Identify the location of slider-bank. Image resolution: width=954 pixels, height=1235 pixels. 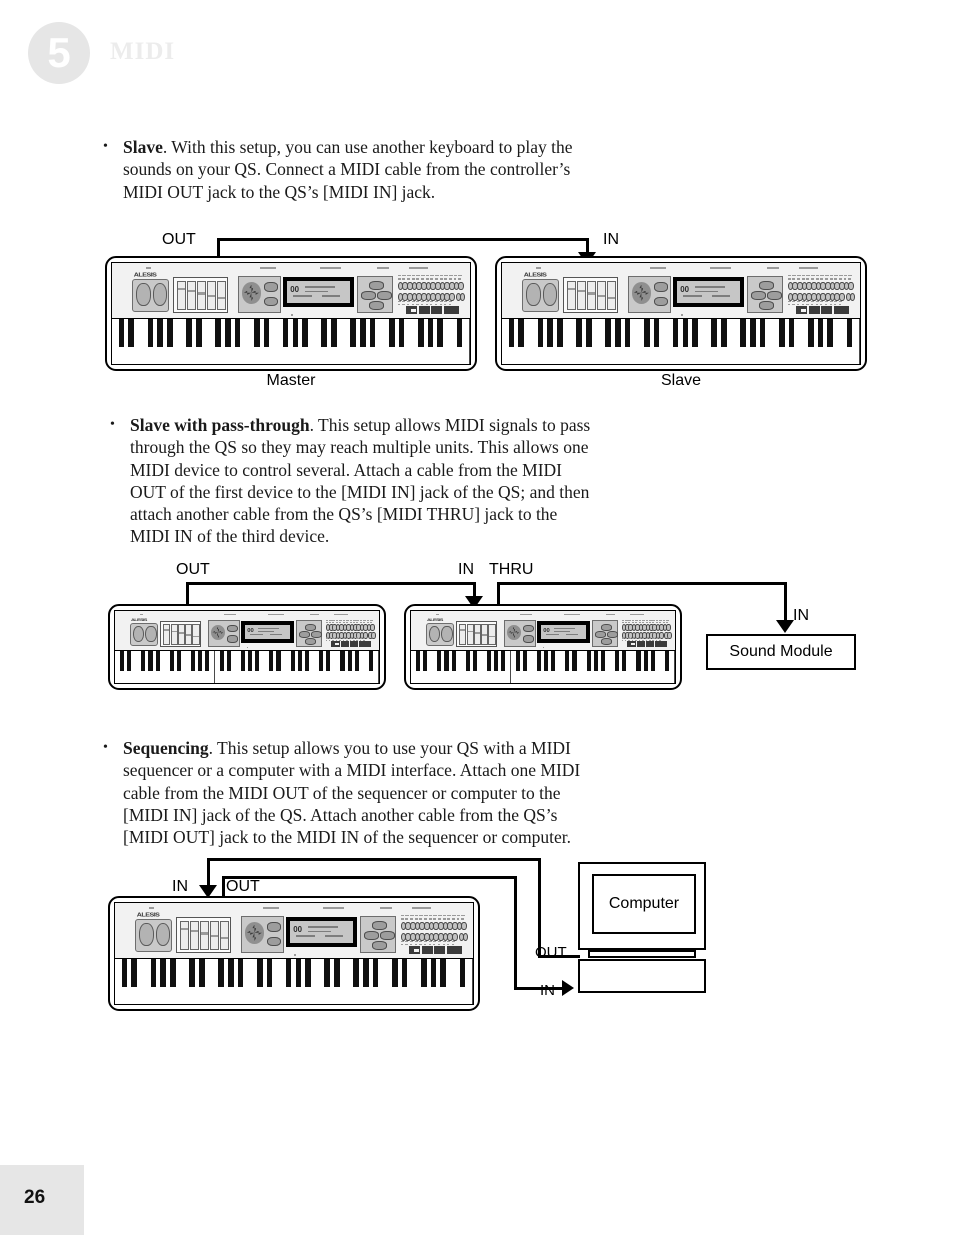
(180, 634).